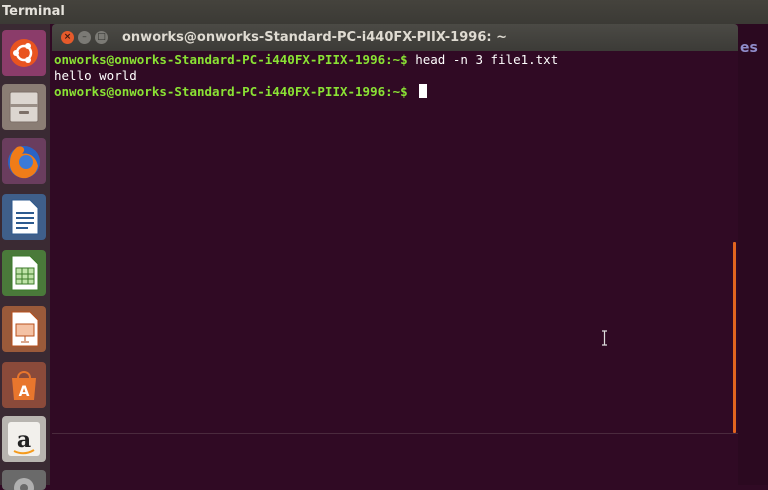  I want to click on command-text: head -n 3 file1.txt, so click(487, 59).